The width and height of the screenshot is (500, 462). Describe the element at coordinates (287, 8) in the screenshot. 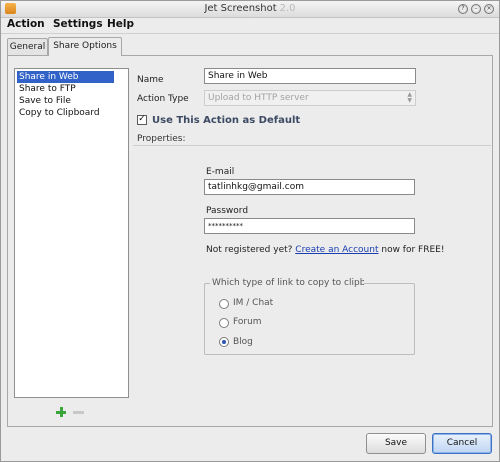

I see `window-title-version: 2.0` at that location.